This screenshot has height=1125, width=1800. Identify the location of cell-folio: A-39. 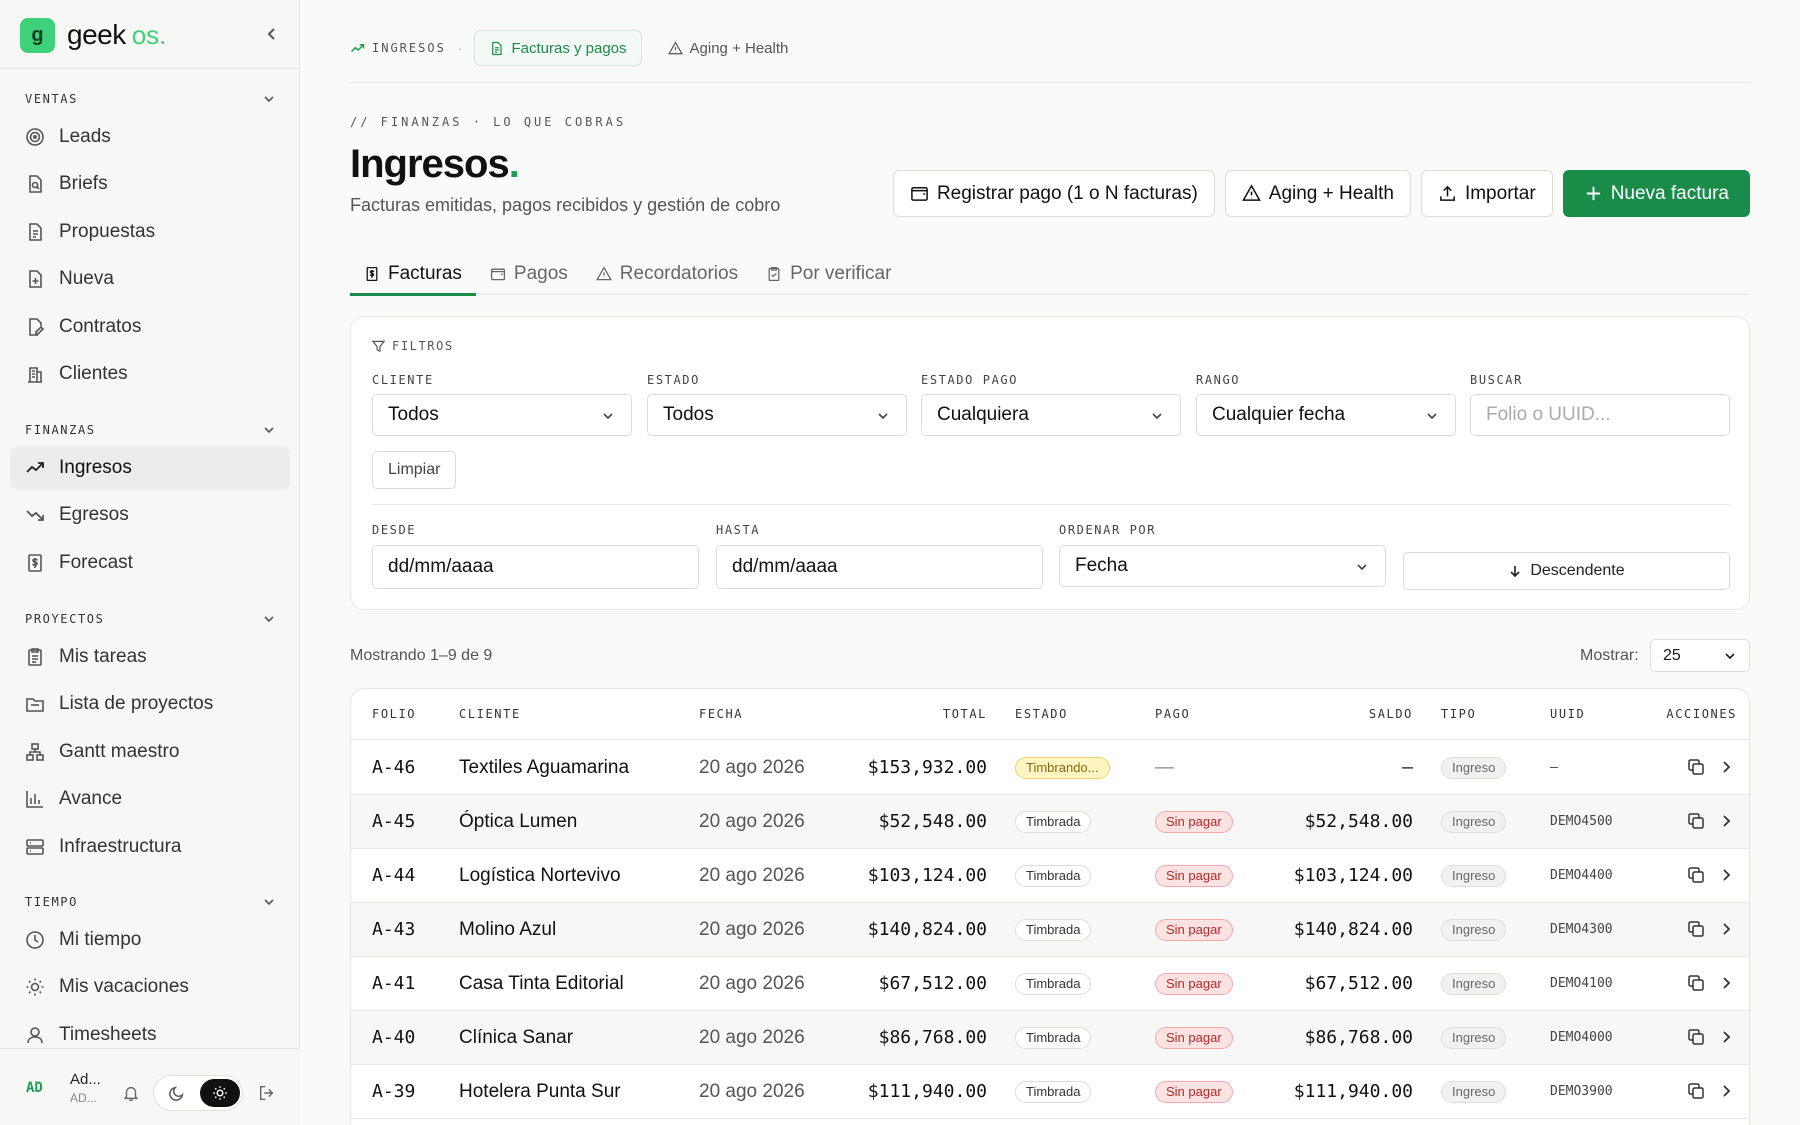
(393, 1091).